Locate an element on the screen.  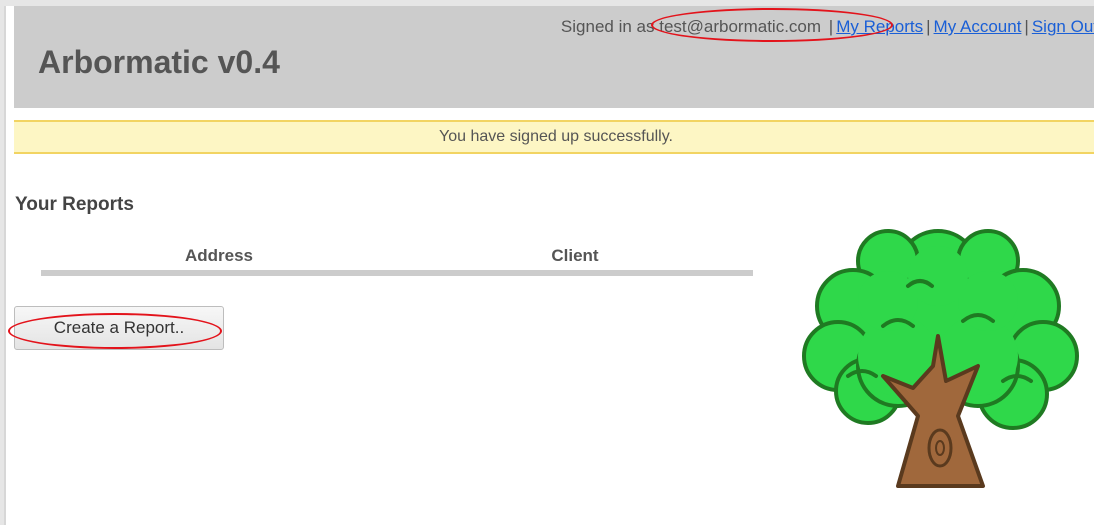
my-account-link: My Account is located at coordinates (978, 26).